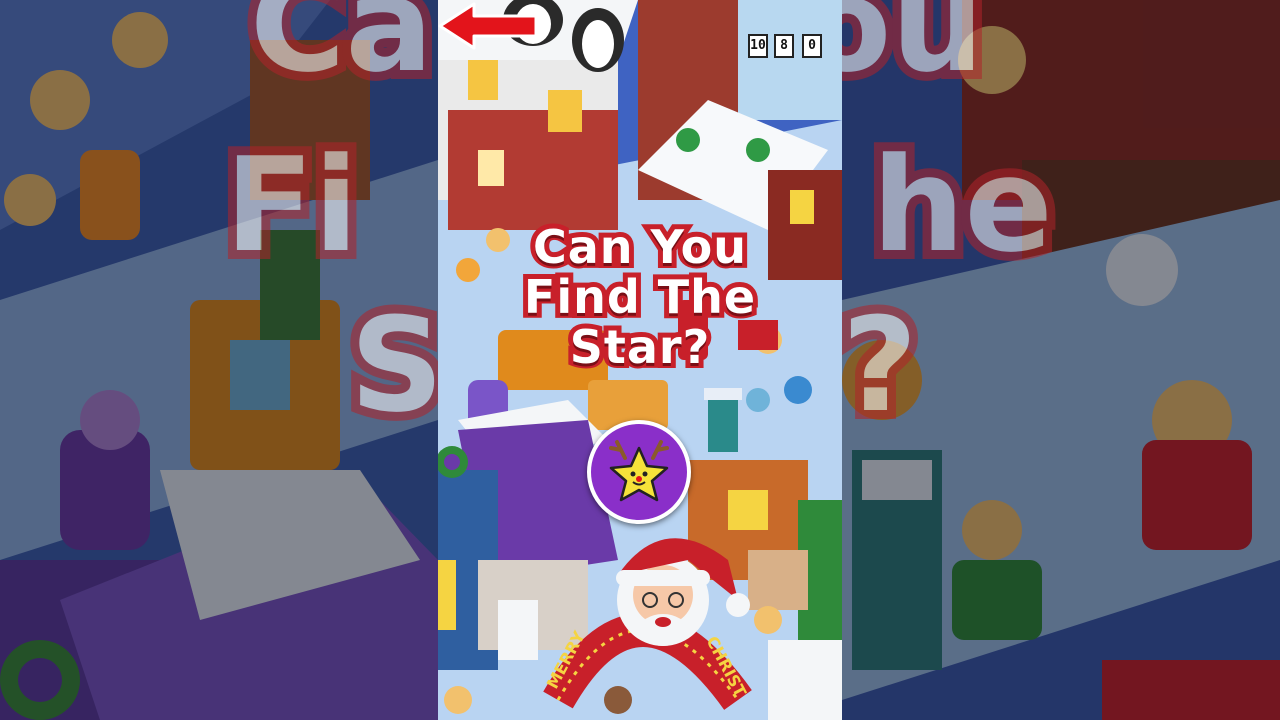 The image size is (1280, 720). Describe the element at coordinates (884, 365) in the screenshot. I see `ghost-title-fragment-6: ?` at that location.